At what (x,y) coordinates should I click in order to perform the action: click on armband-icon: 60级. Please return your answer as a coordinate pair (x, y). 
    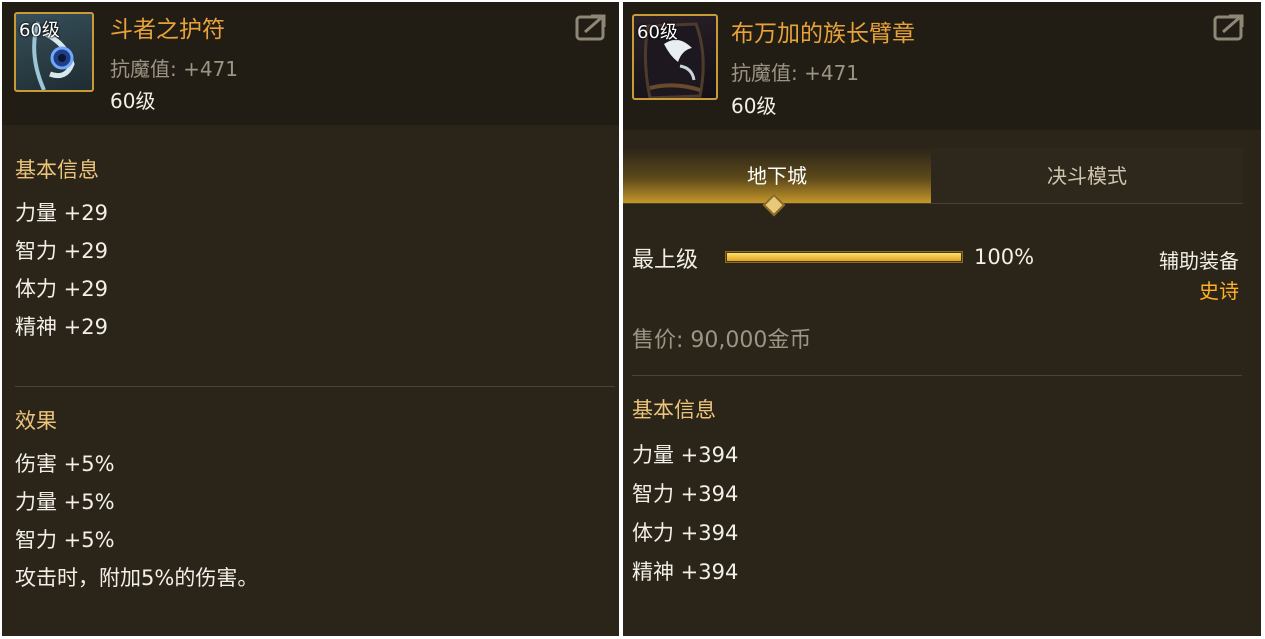
    Looking at the image, I should click on (675, 57).